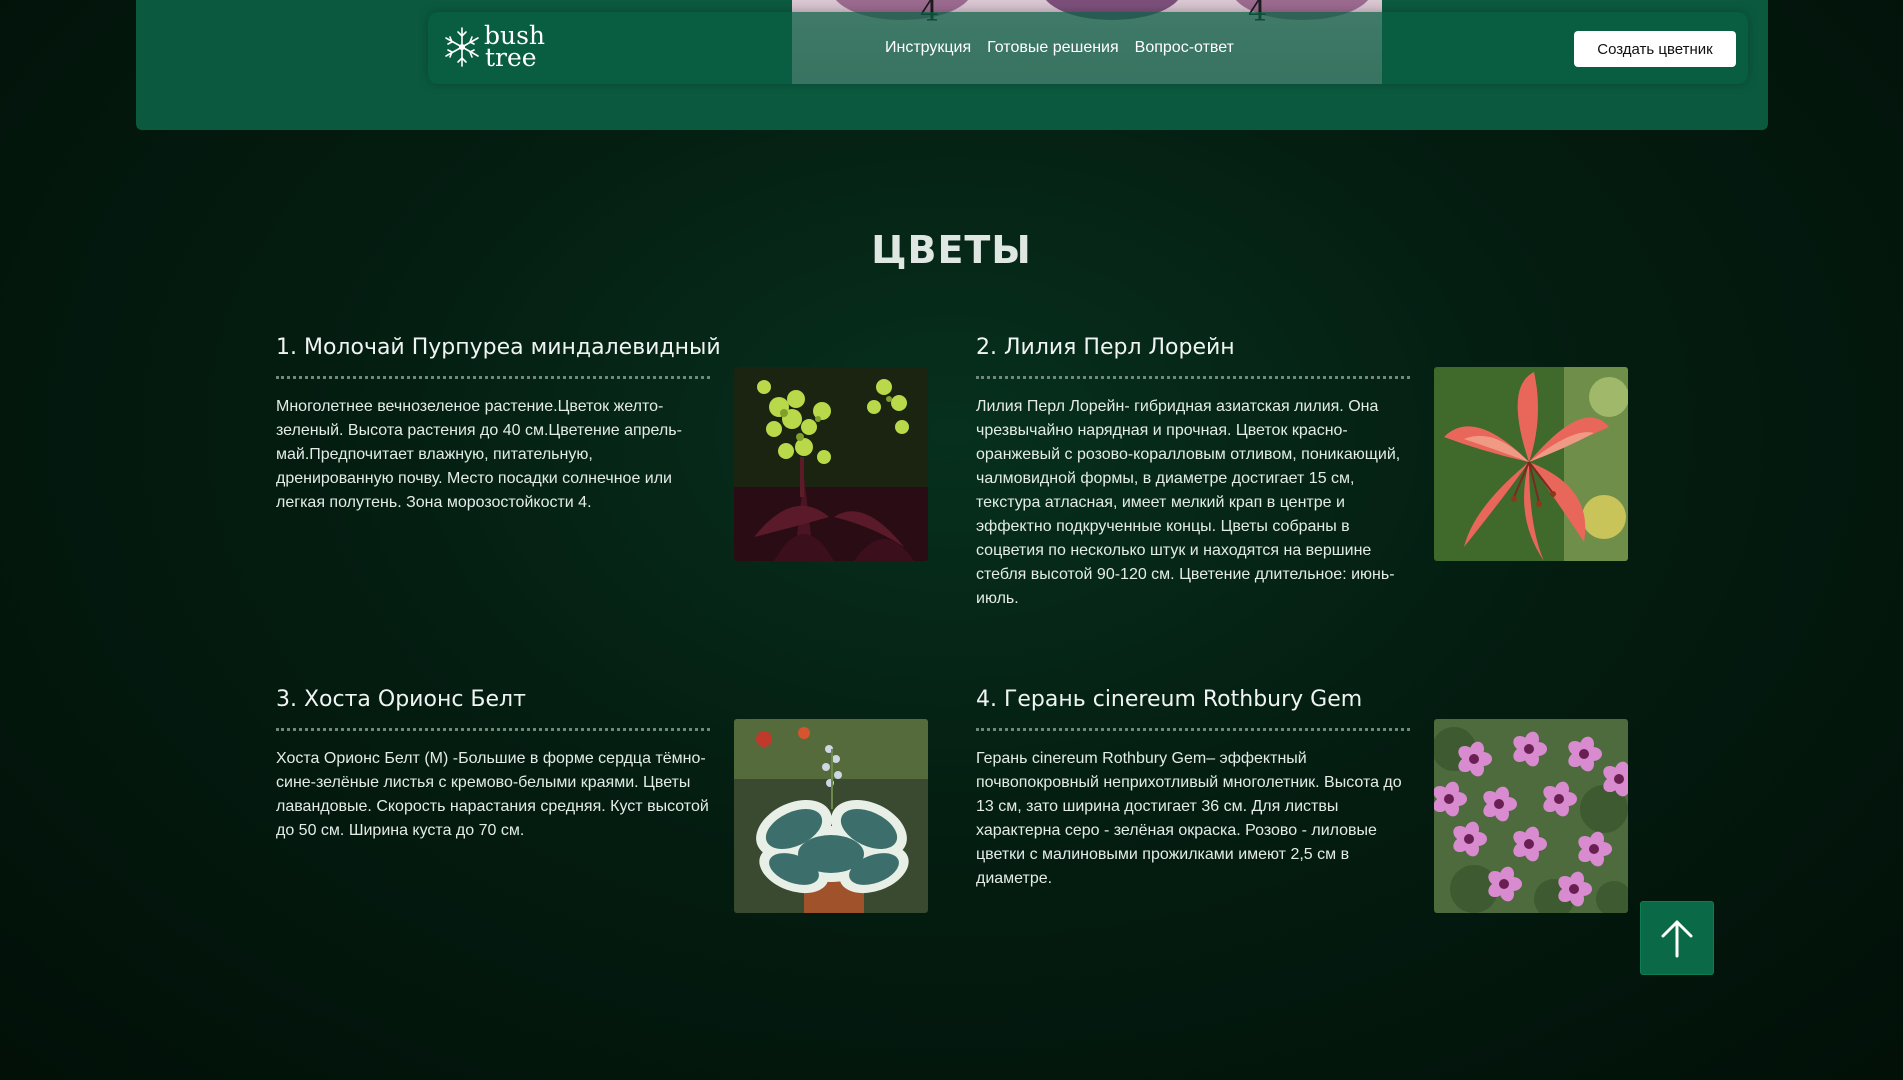 This screenshot has width=1903, height=1080. I want to click on logo: bush tree, so click(492, 47).